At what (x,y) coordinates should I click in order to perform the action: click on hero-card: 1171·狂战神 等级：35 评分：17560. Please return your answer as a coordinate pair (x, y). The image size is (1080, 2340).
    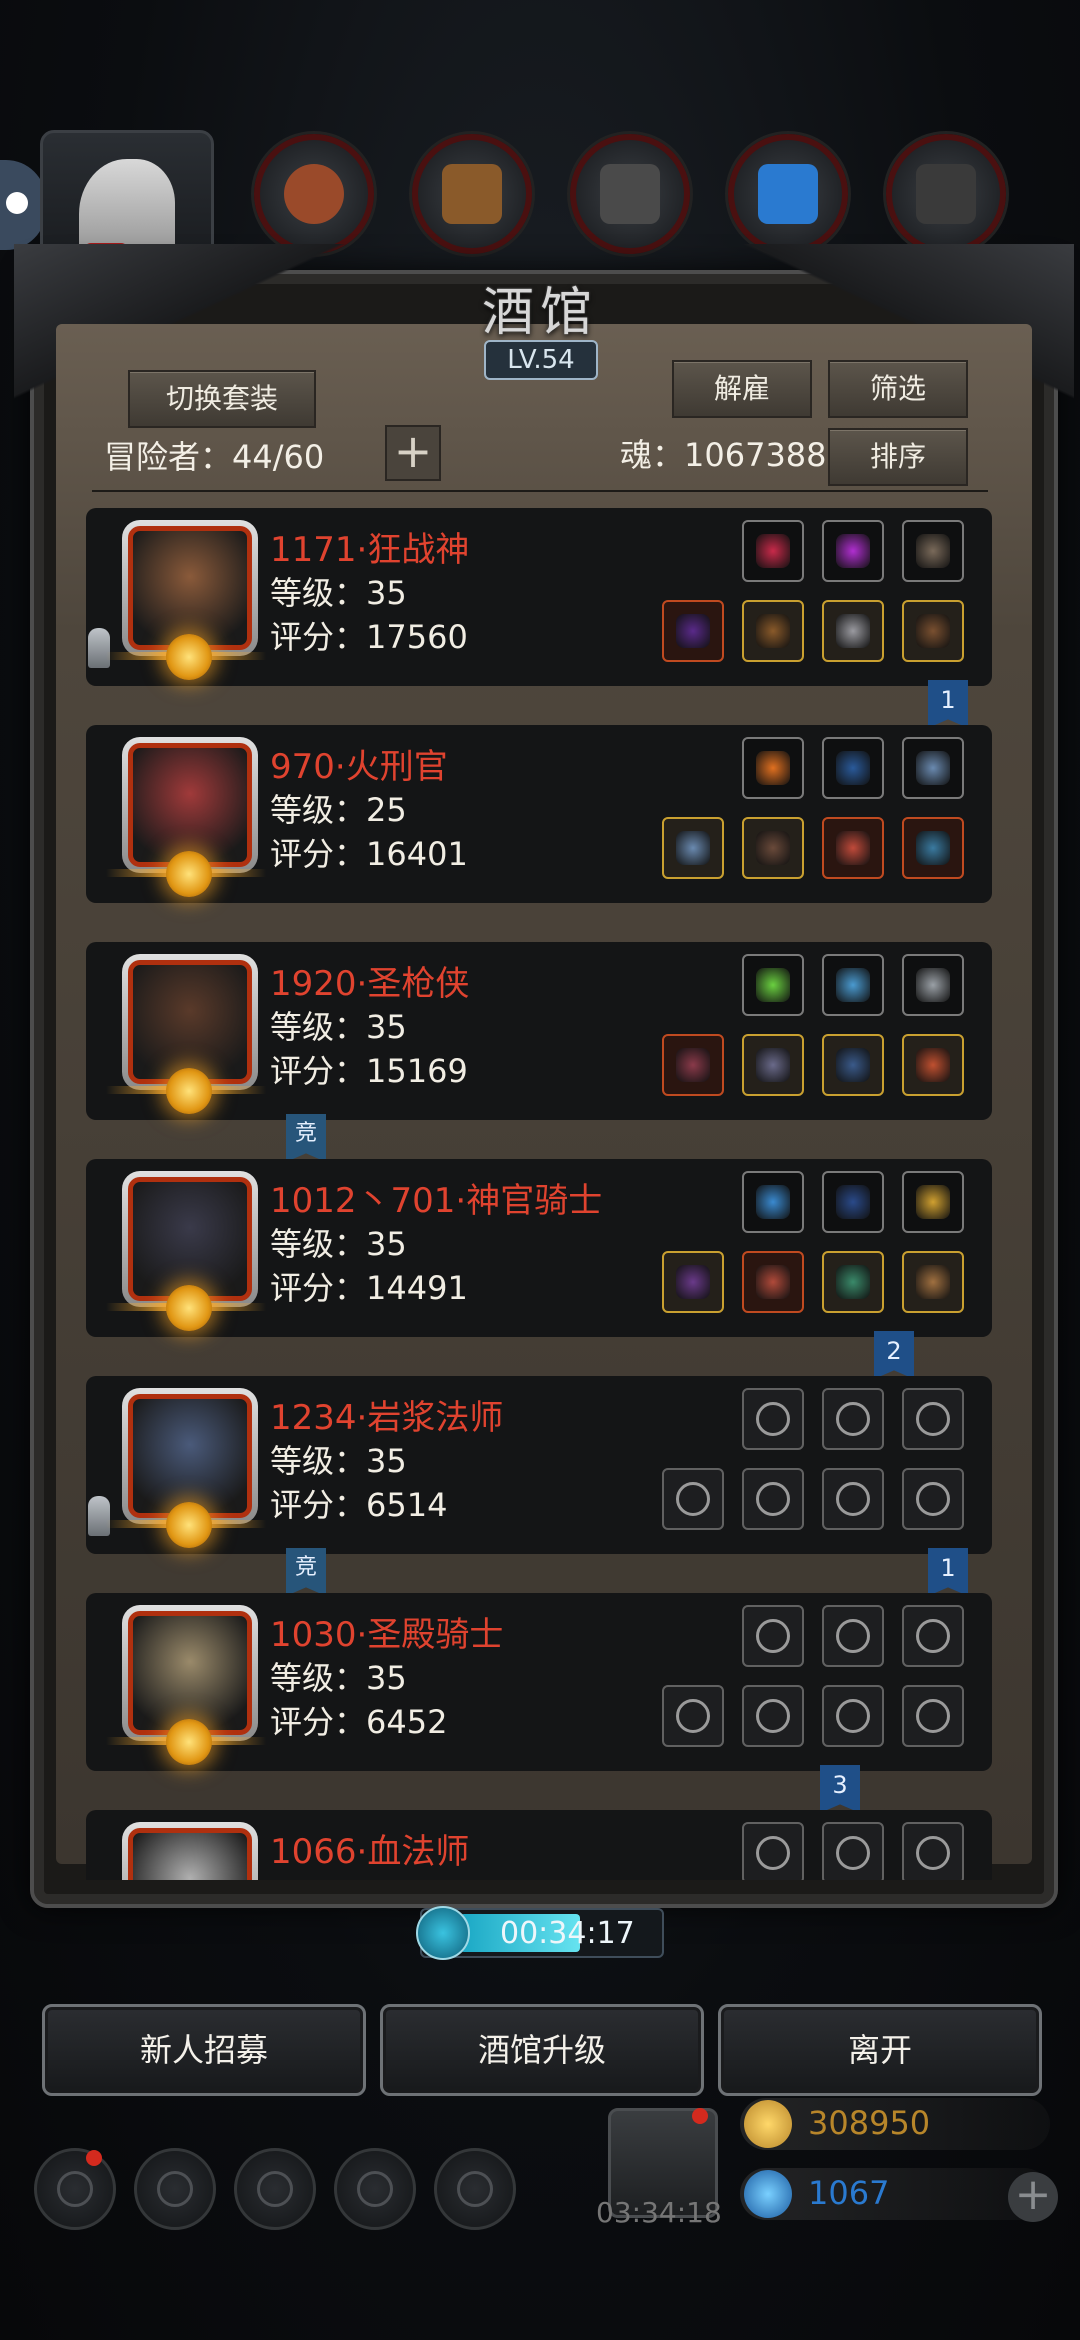
    Looking at the image, I should click on (539, 597).